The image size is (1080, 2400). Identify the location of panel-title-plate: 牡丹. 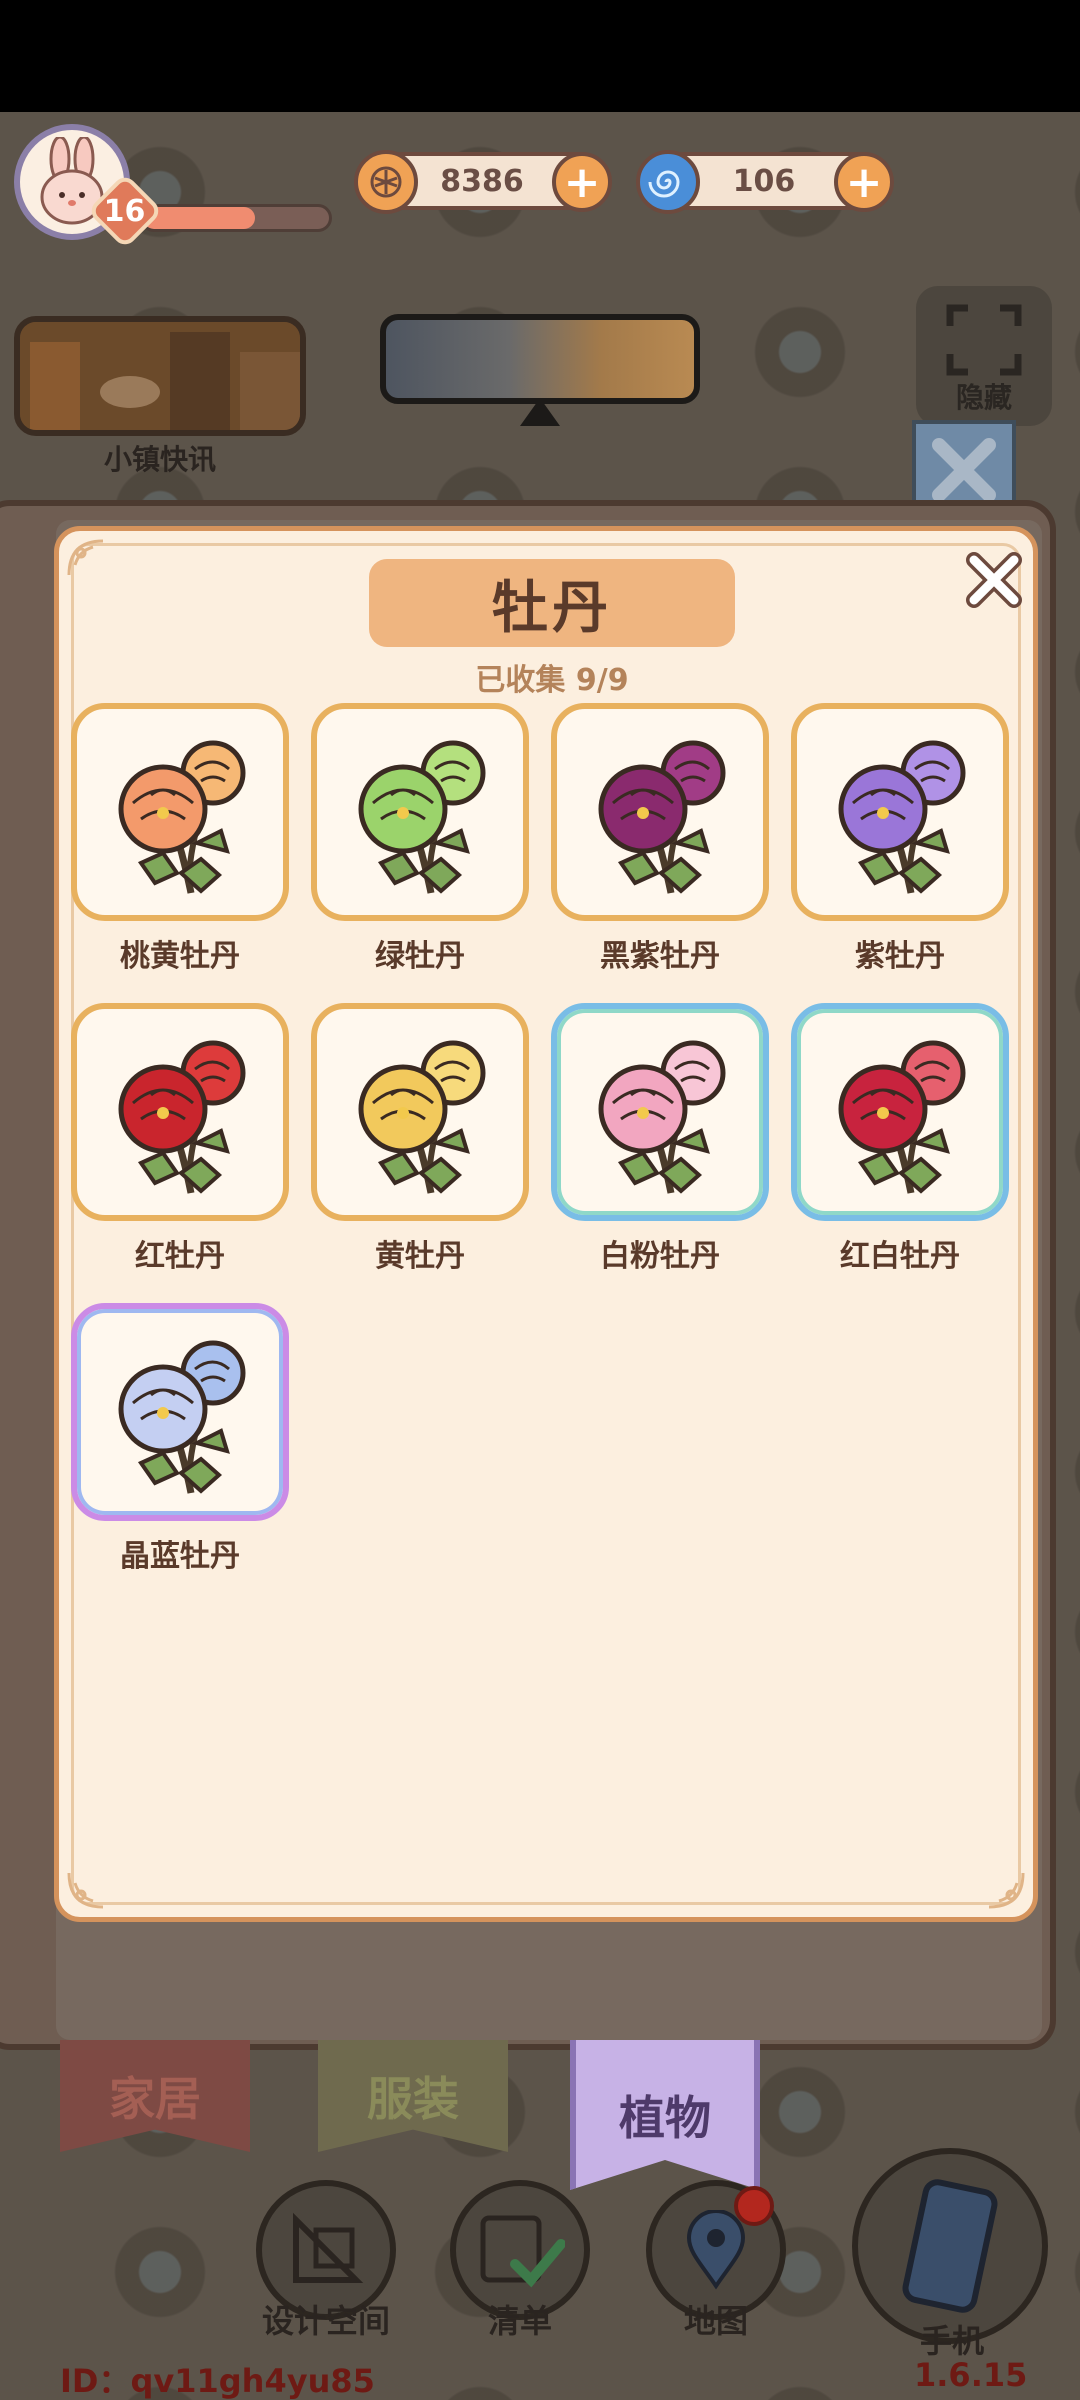
(552, 603).